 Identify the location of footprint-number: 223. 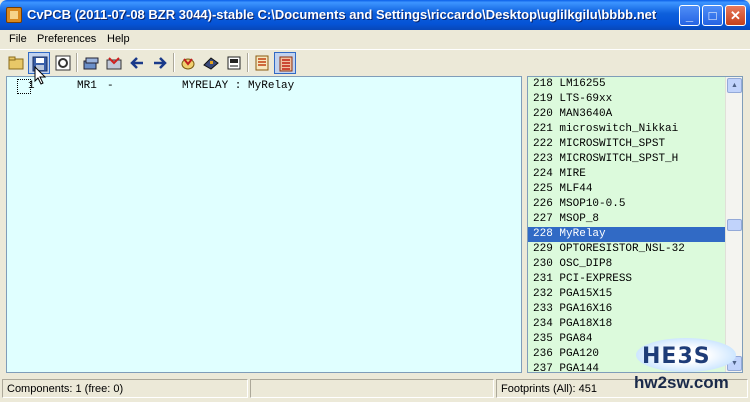
(543, 159).